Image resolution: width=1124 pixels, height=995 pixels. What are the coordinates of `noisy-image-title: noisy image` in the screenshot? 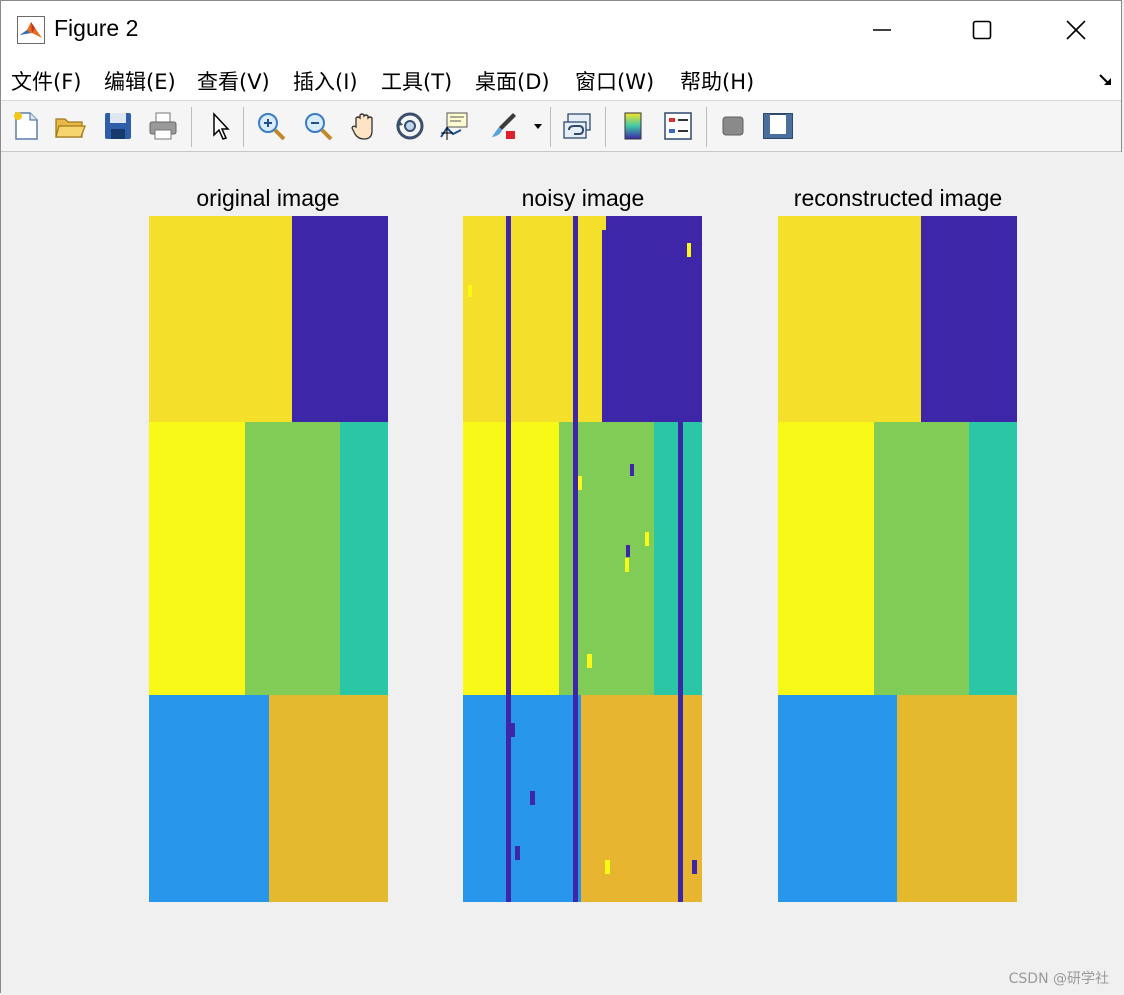 It's located at (583, 198).